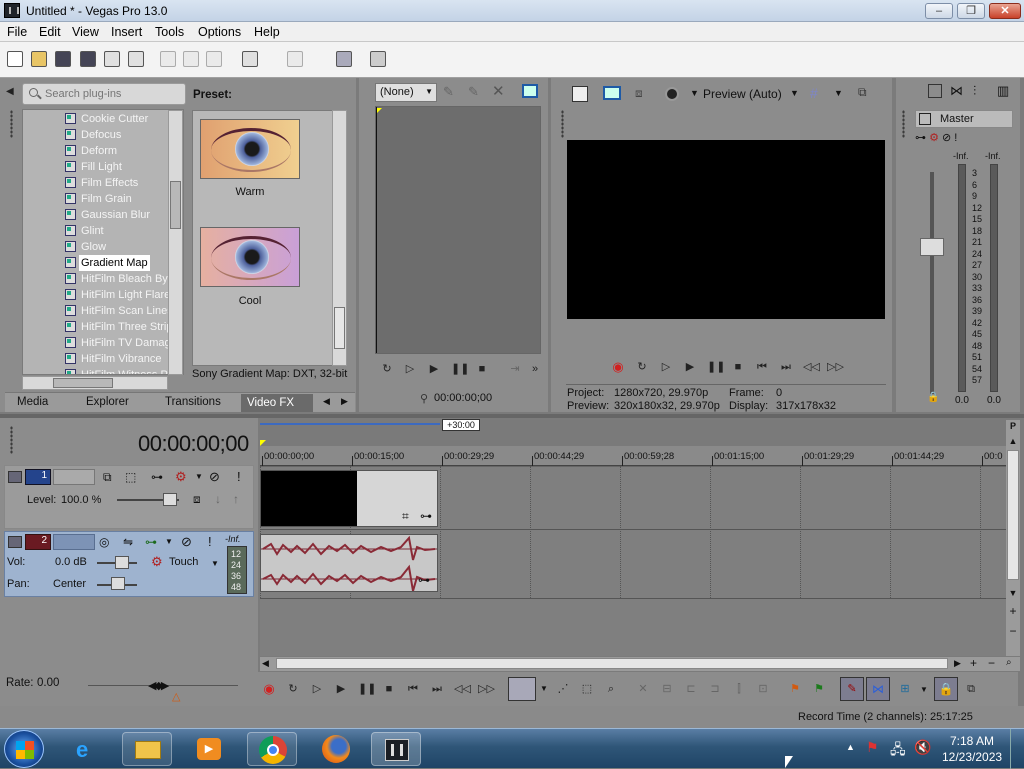 The width and height of the screenshot is (1024, 769). Describe the element at coordinates (640, 663) in the screenshot. I see `timeline-horizontal-scrollbar: ◀ ▶ + − ⌕` at that location.